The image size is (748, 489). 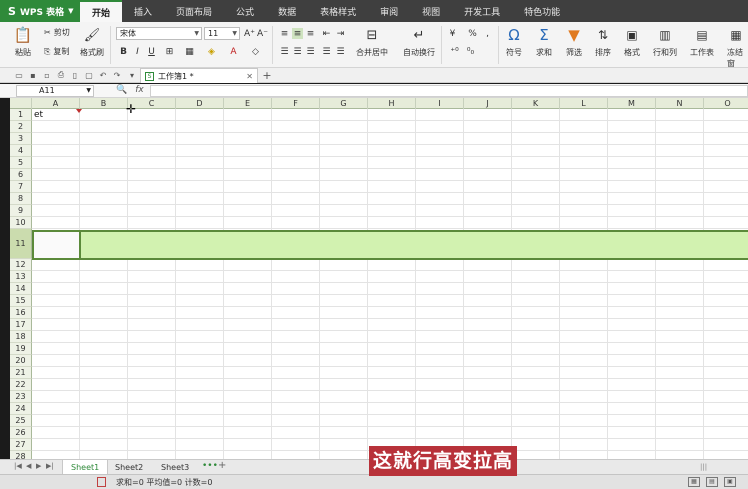 What do you see at coordinates (472, 33) in the screenshot?
I see `percent-button: %` at bounding box center [472, 33].